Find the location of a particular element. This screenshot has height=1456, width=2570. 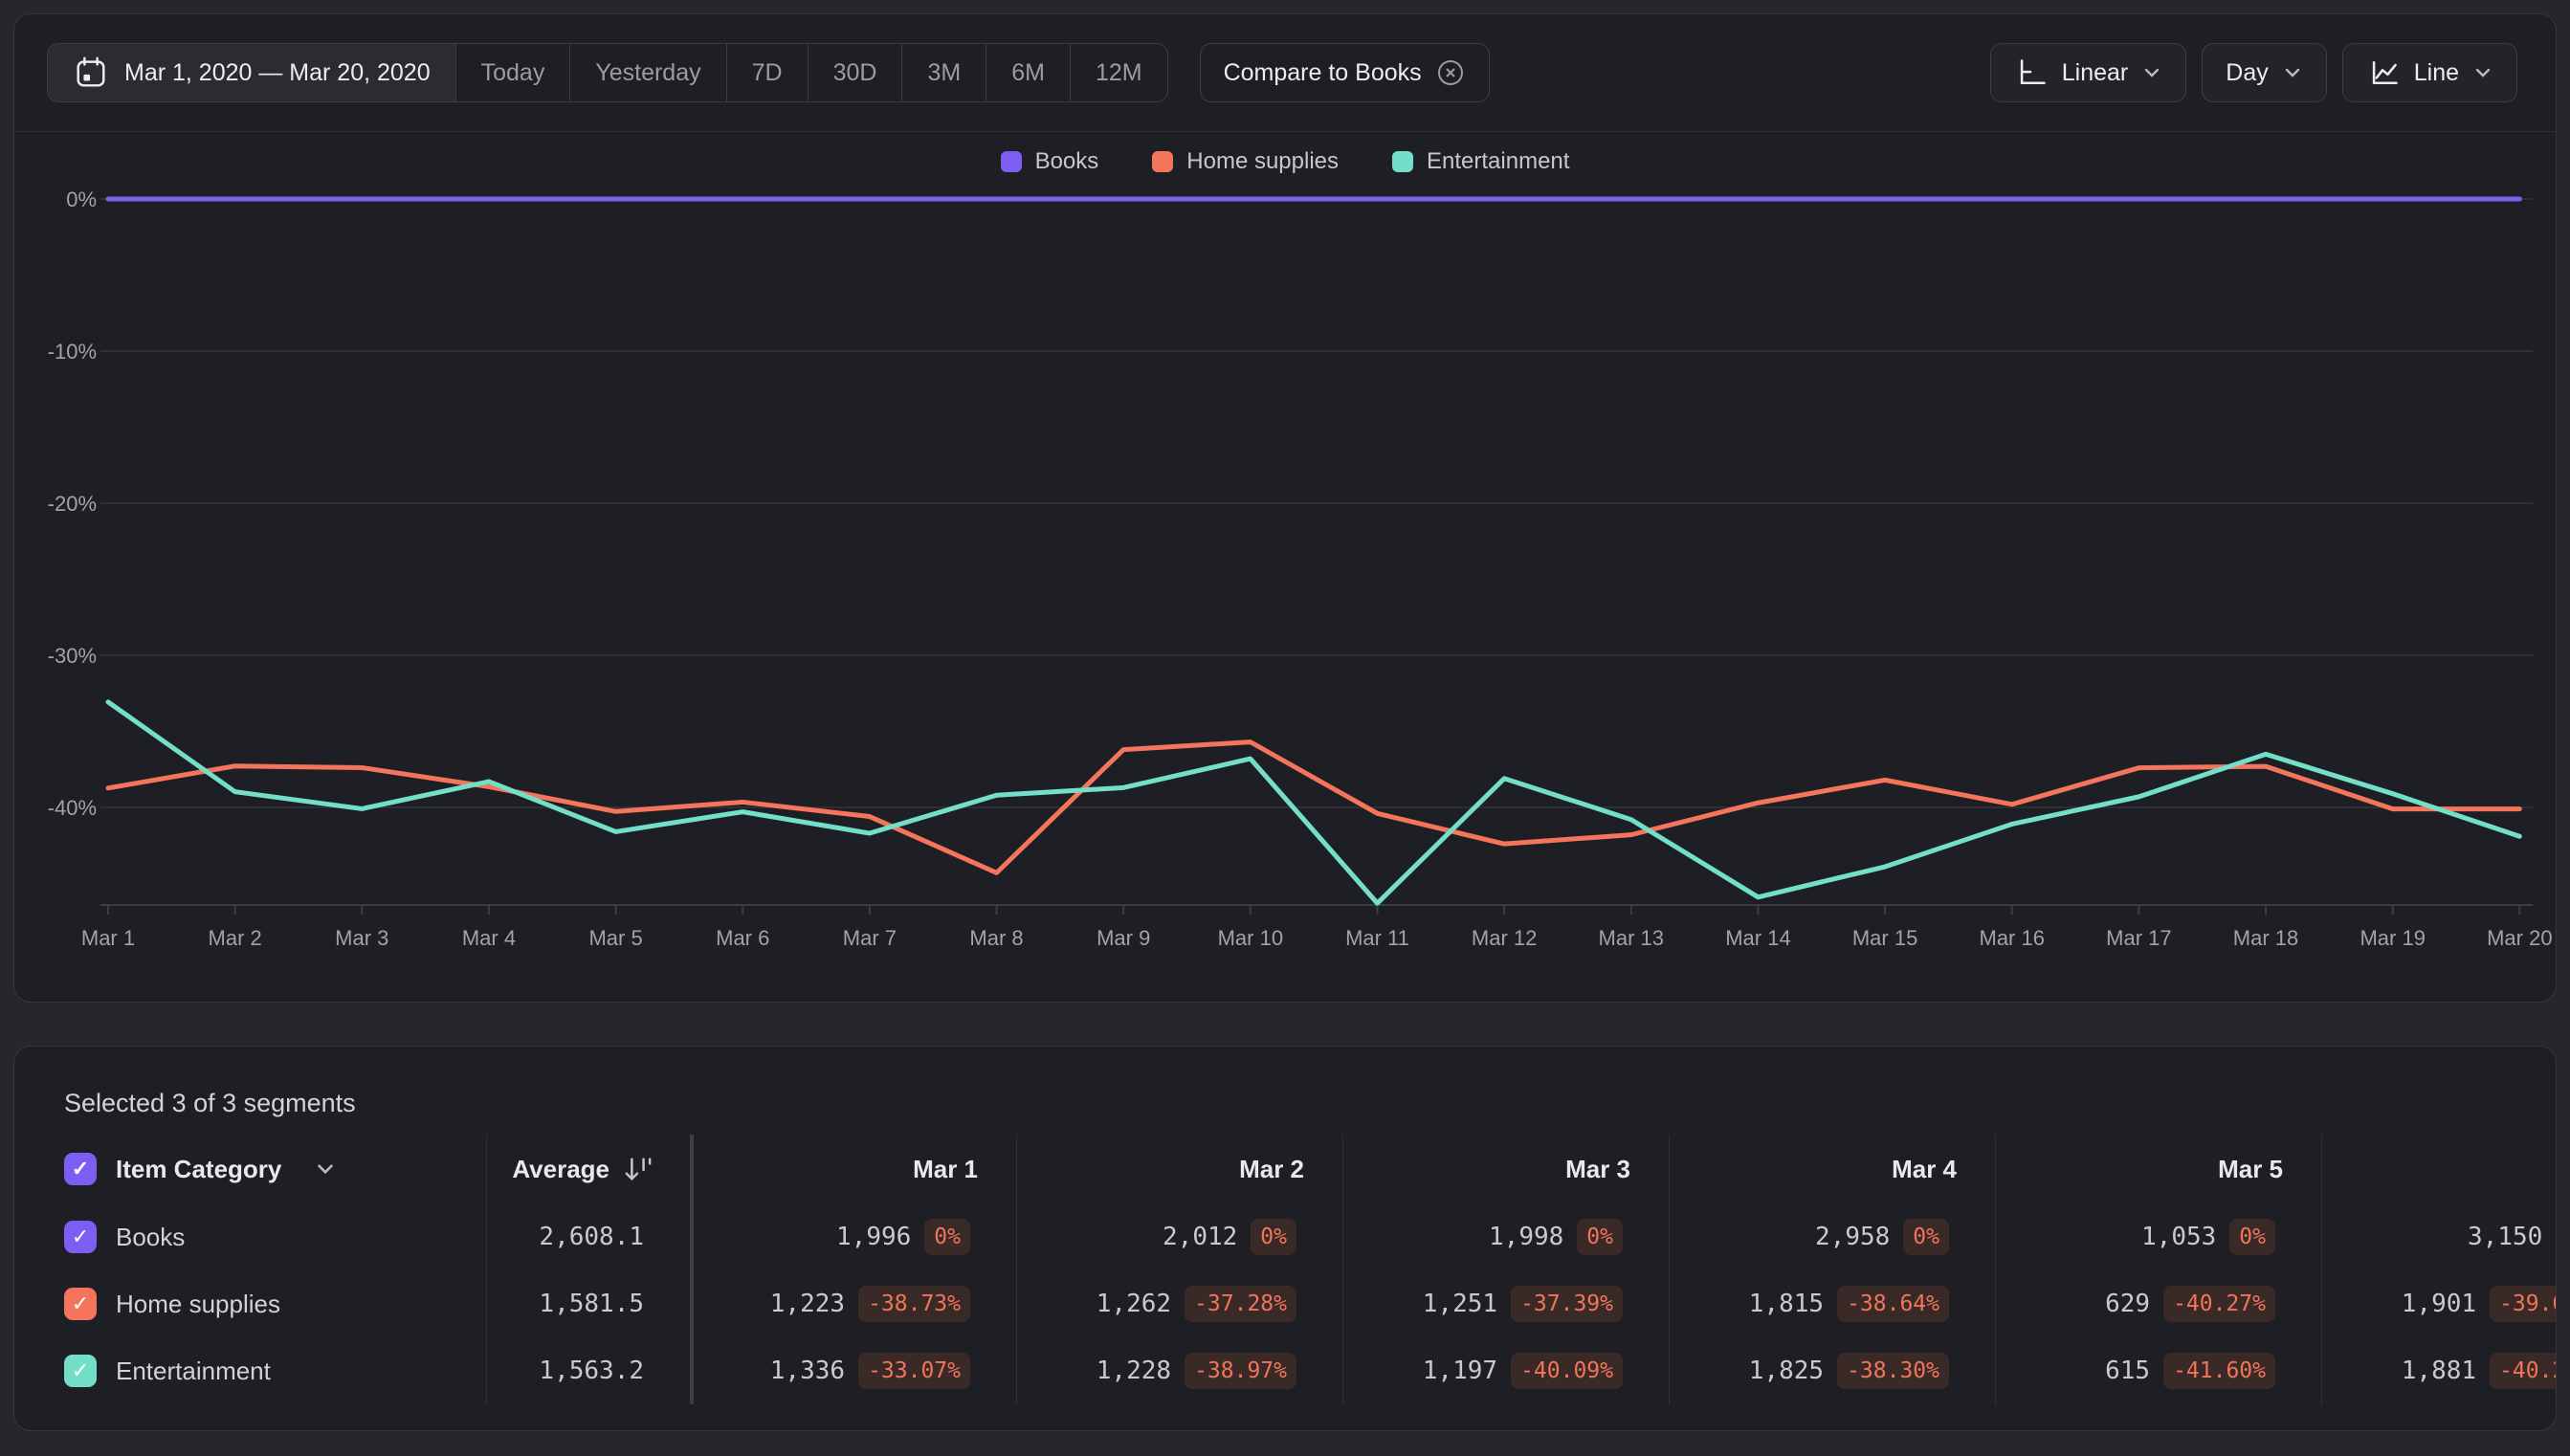

percent-change-badge: -38.64% is located at coordinates (1893, 1304).